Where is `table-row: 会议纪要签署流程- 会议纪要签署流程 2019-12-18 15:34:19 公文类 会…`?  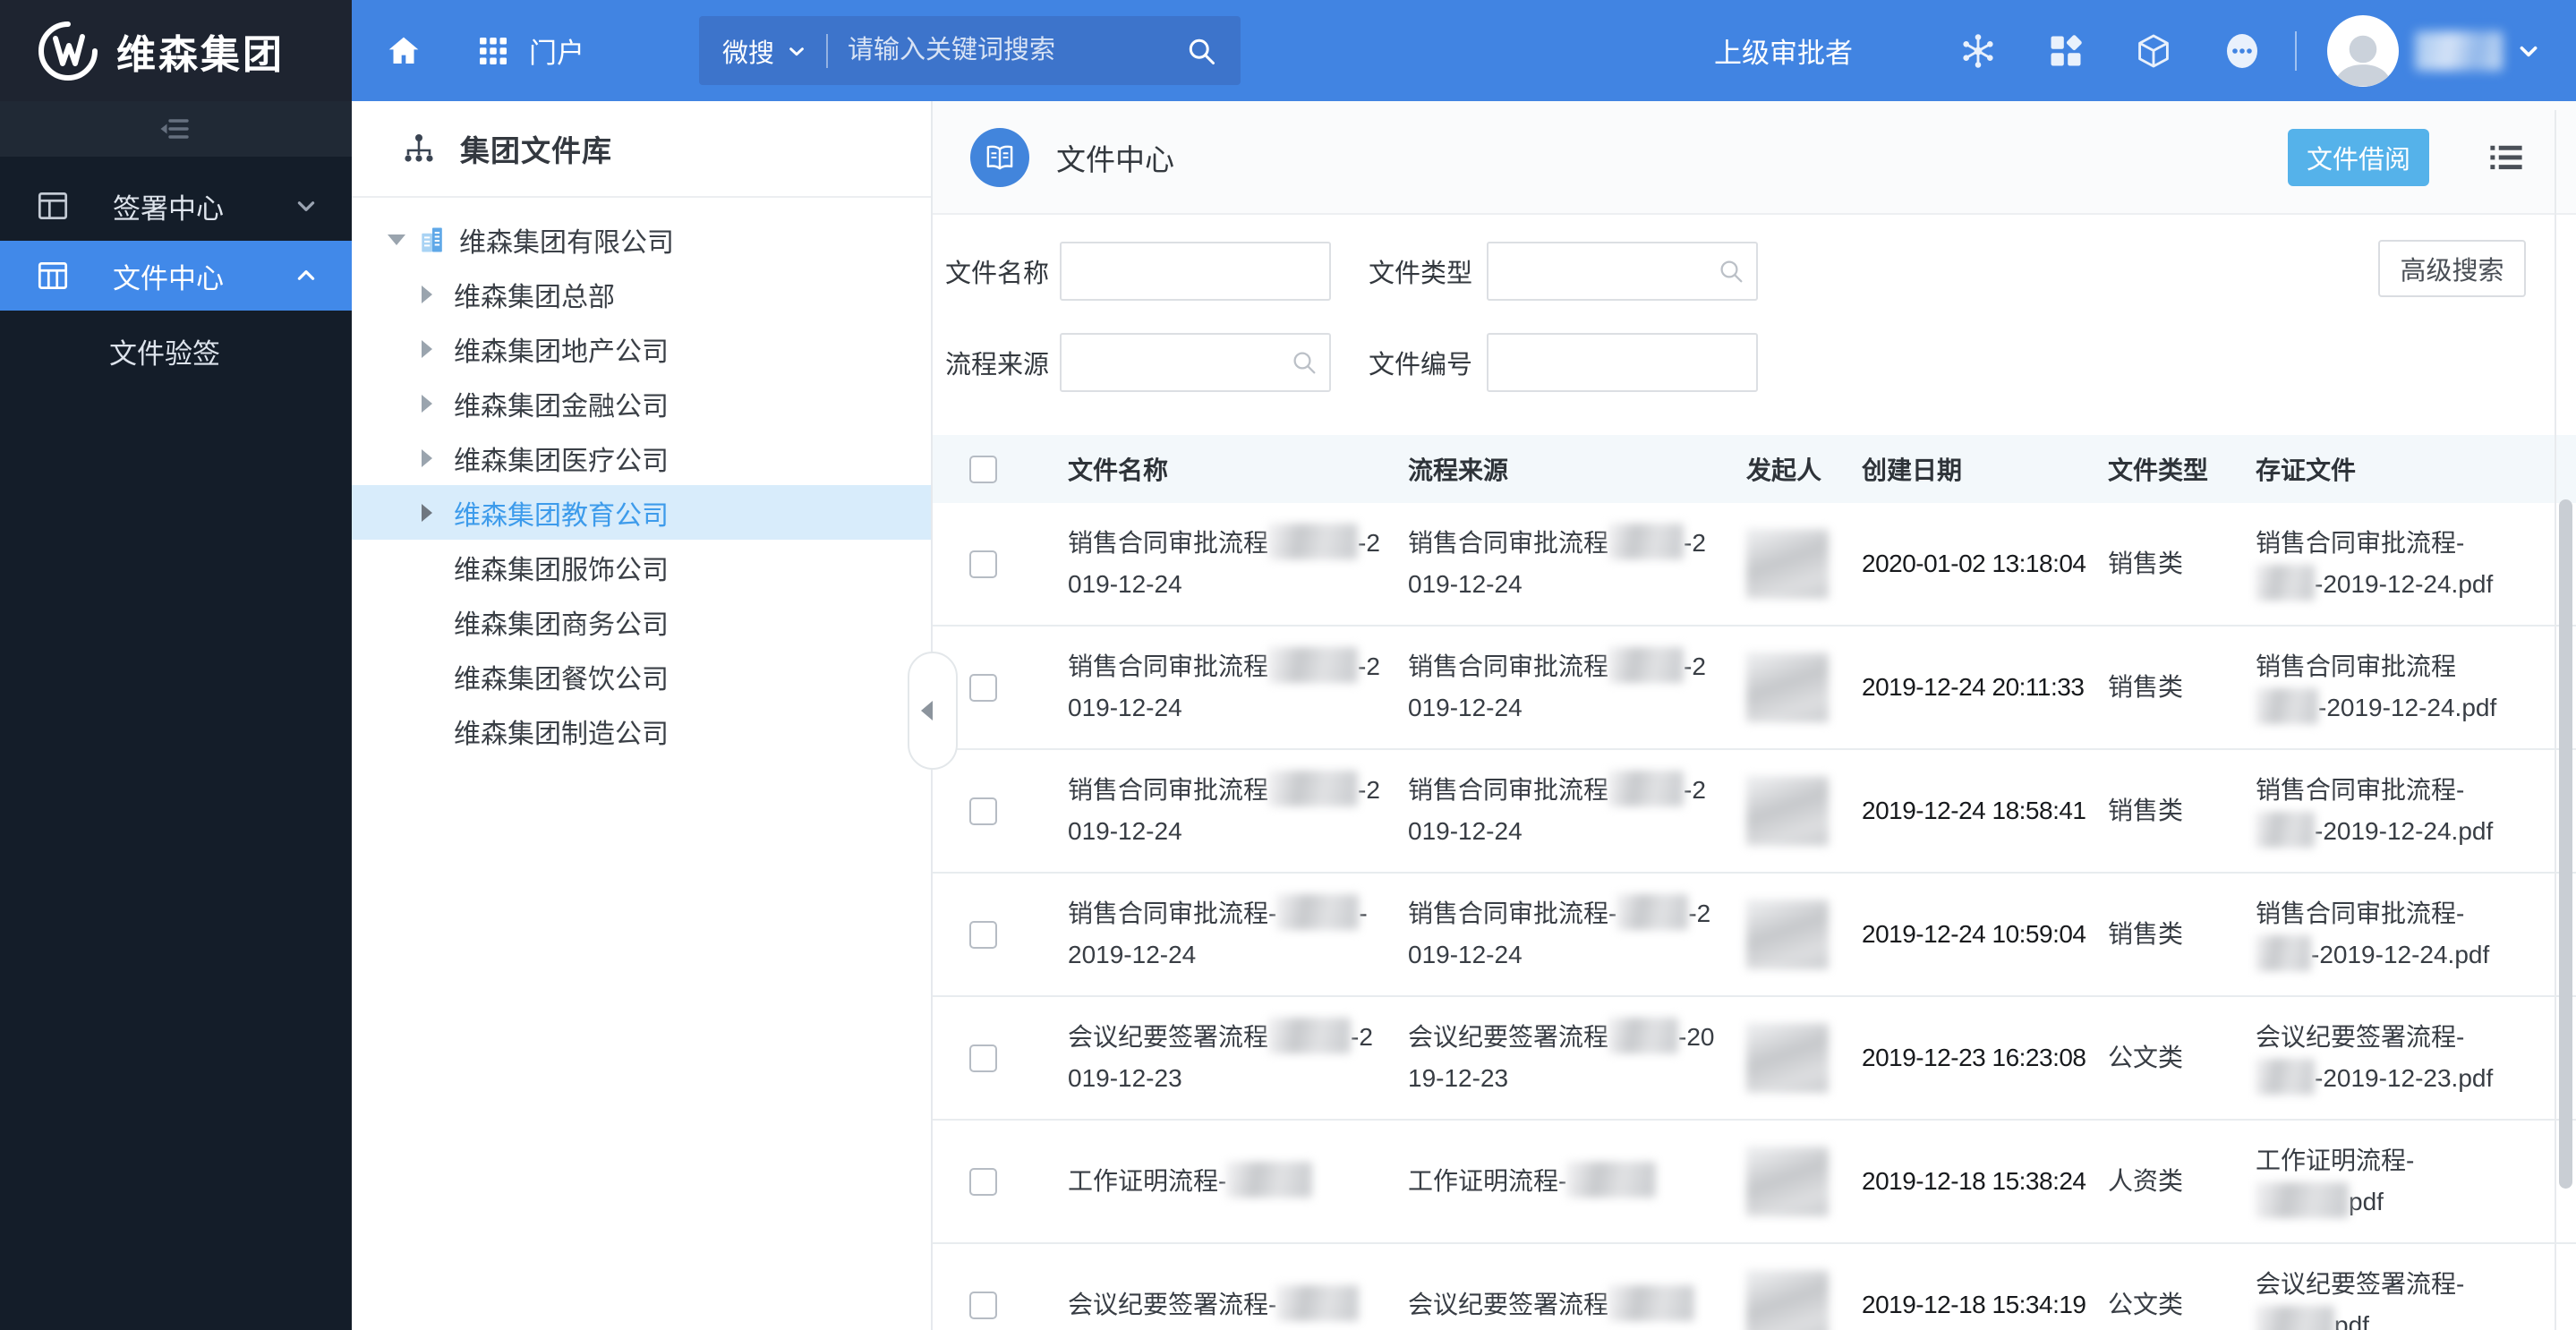 table-row: 会议纪要签署流程- 会议纪要签署流程 2019-12-18 15:34:19 公文类 会… is located at coordinates (1754, 1287).